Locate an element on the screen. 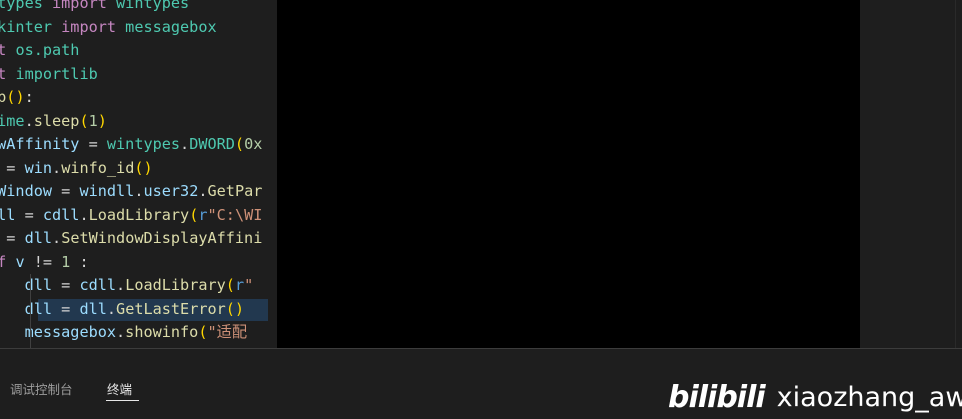  code-line: dll = cdll.LoadLibrary(r"C:\WI is located at coordinates (131, 216).